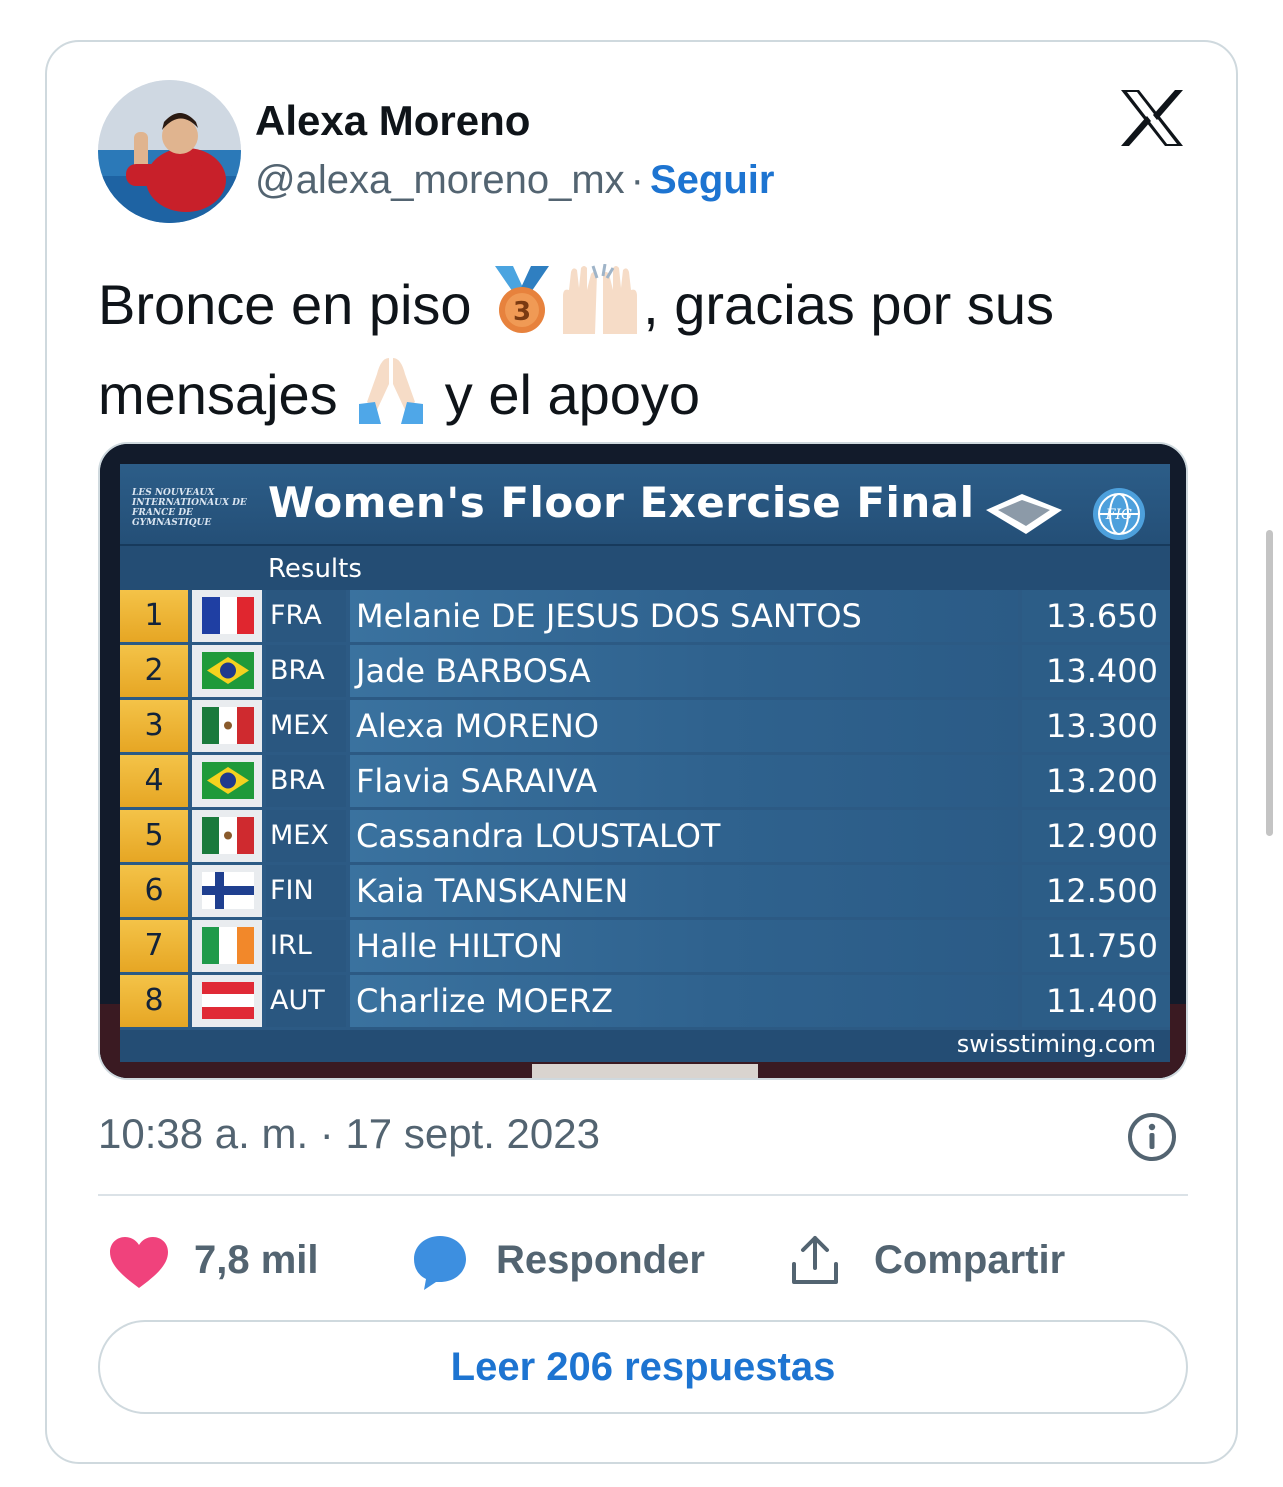  Describe the element at coordinates (306, 891) in the screenshot. I see `noc-cell: FIN` at that location.